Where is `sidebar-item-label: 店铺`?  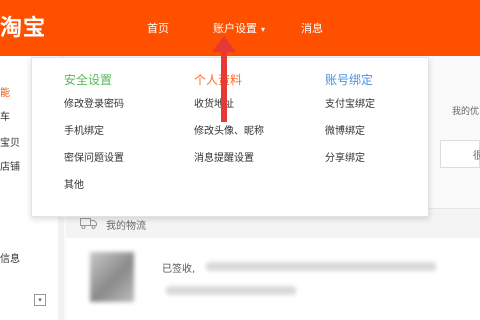 sidebar-item-label: 店铺 is located at coordinates (10, 167).